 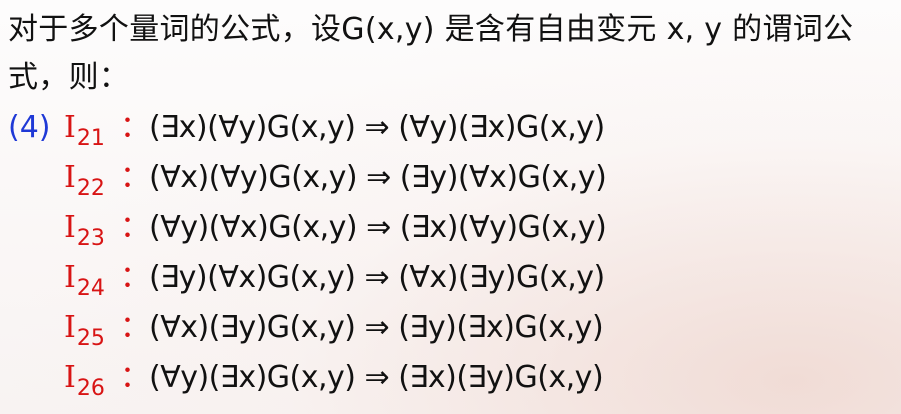 I want to click on formula-row-i26: I26 ： (∀y)(∃x)G(x,y) ⇒ (∃x)(∃y)G(x,y), so click(x=448, y=379).